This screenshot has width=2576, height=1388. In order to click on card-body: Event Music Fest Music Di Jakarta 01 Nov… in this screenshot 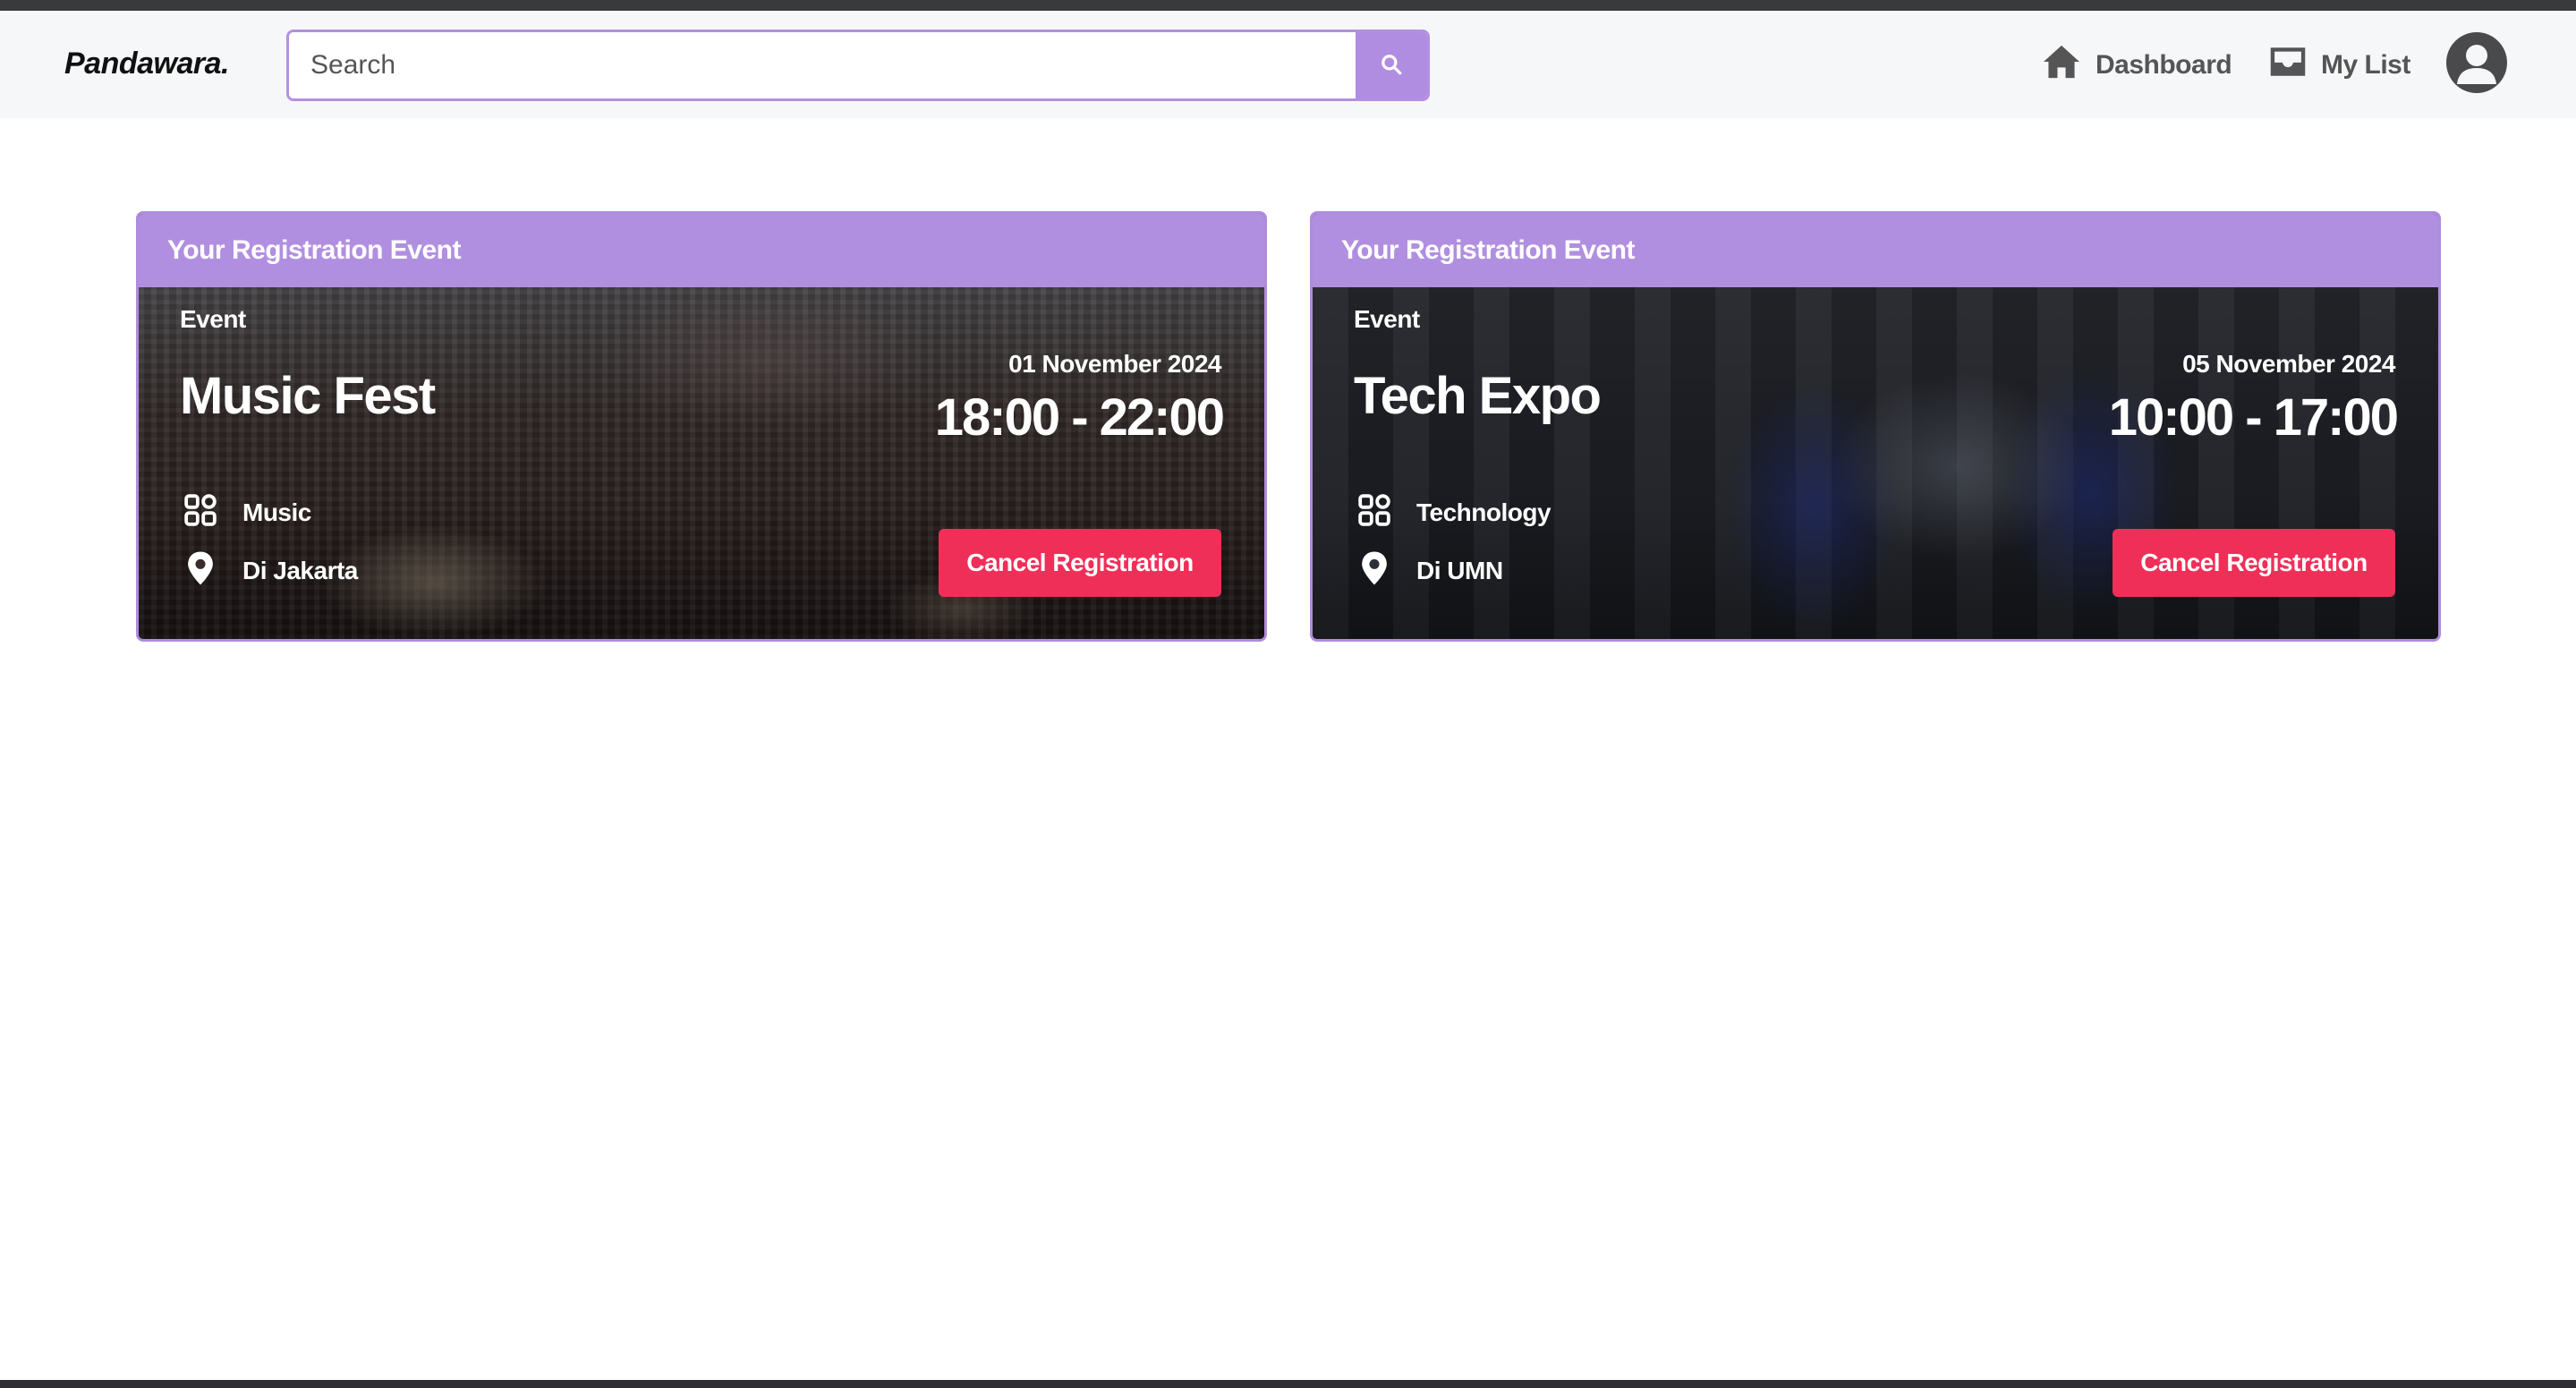, I will do `click(701, 463)`.